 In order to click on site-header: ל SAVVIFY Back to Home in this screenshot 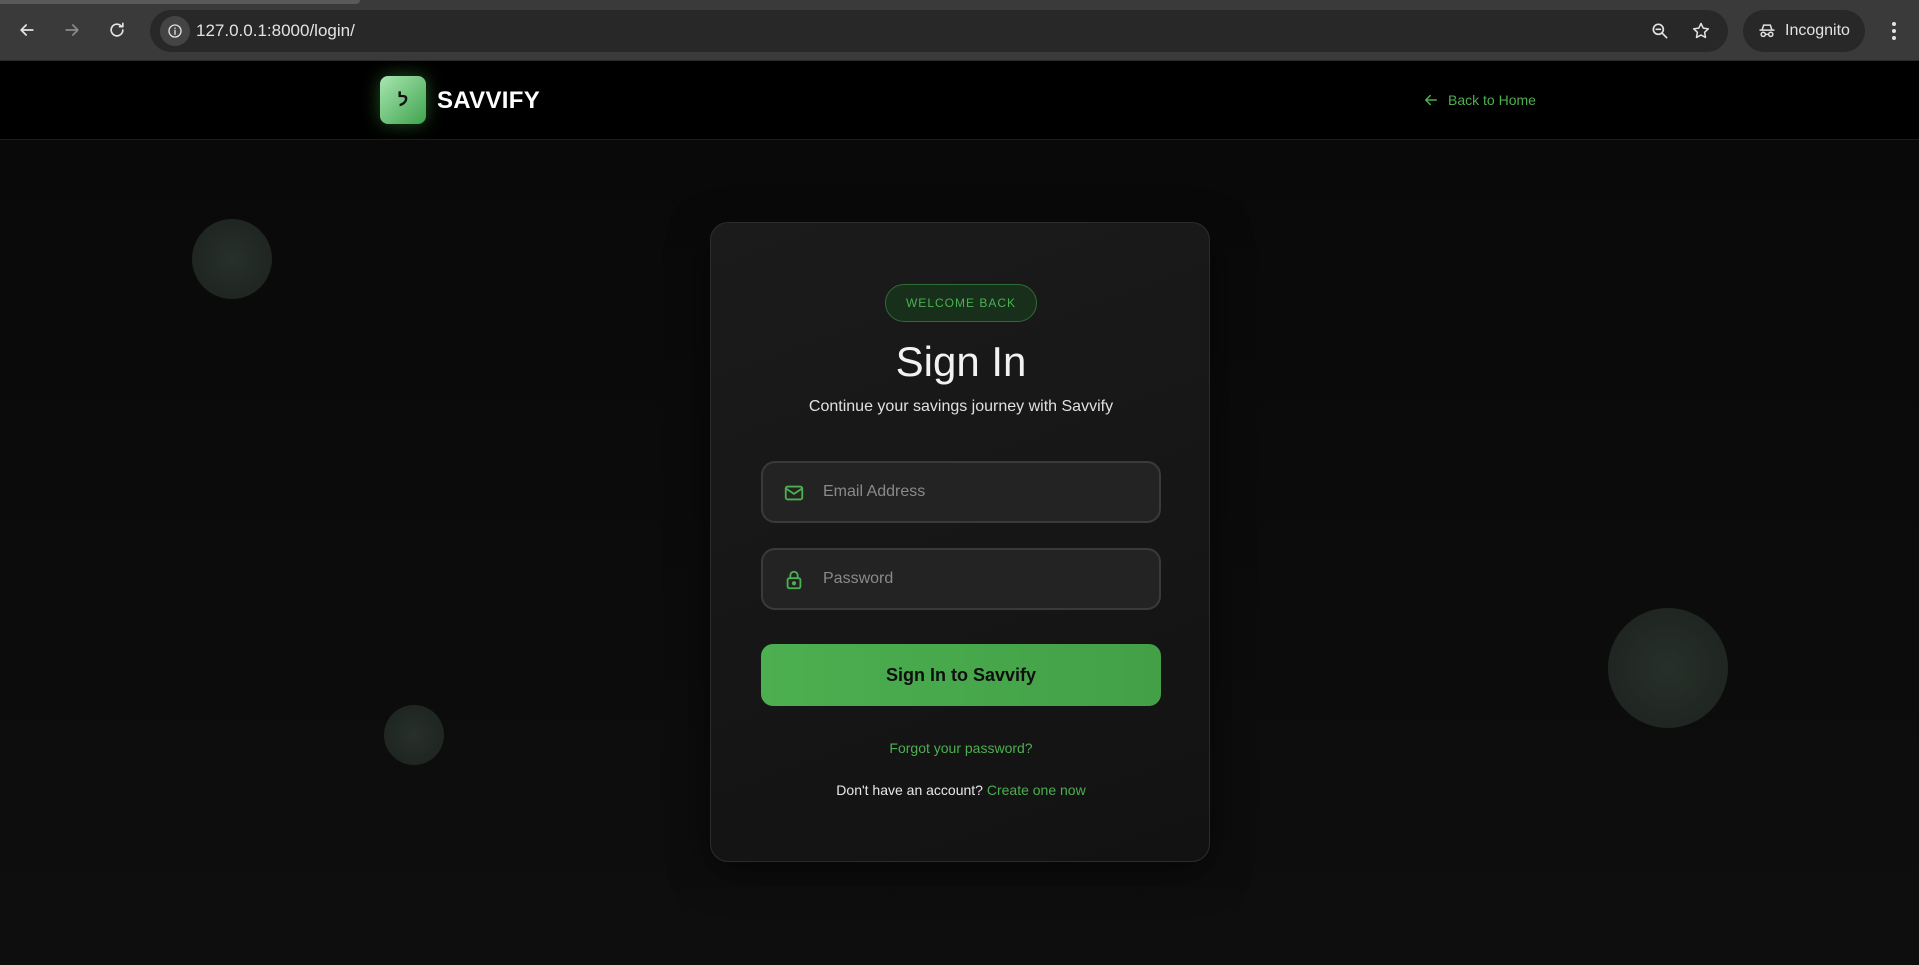, I will do `click(959, 100)`.